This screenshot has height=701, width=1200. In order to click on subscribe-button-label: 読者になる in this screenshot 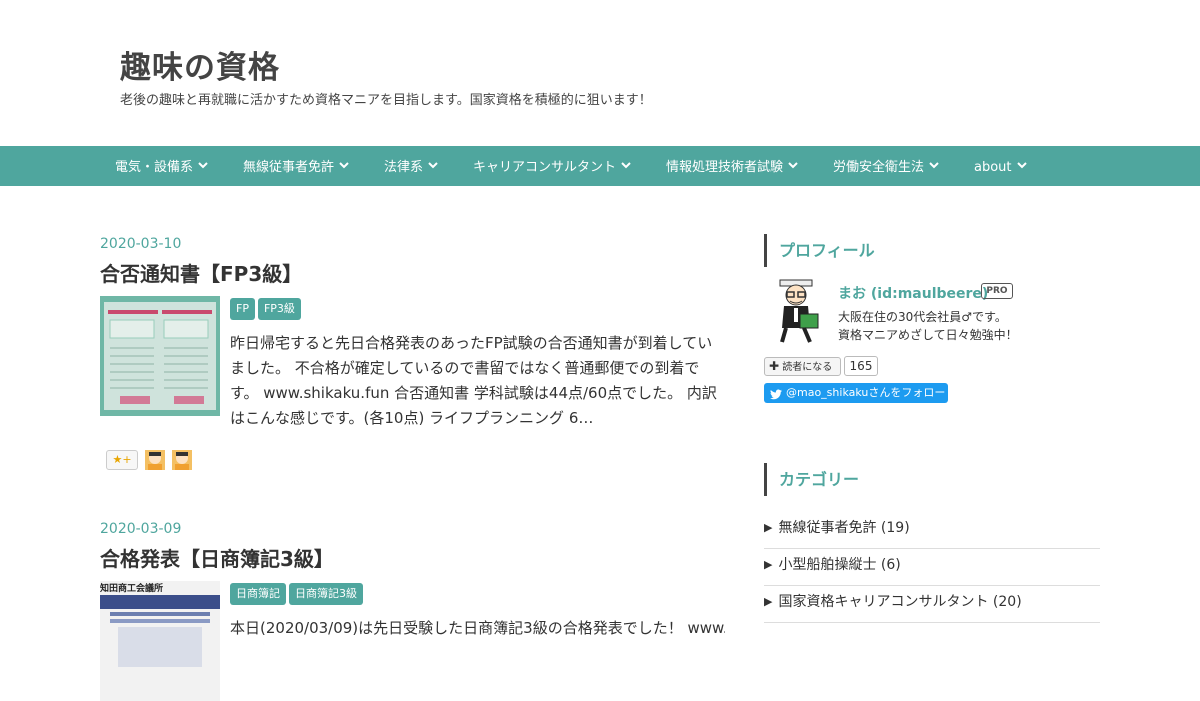, I will do `click(807, 367)`.